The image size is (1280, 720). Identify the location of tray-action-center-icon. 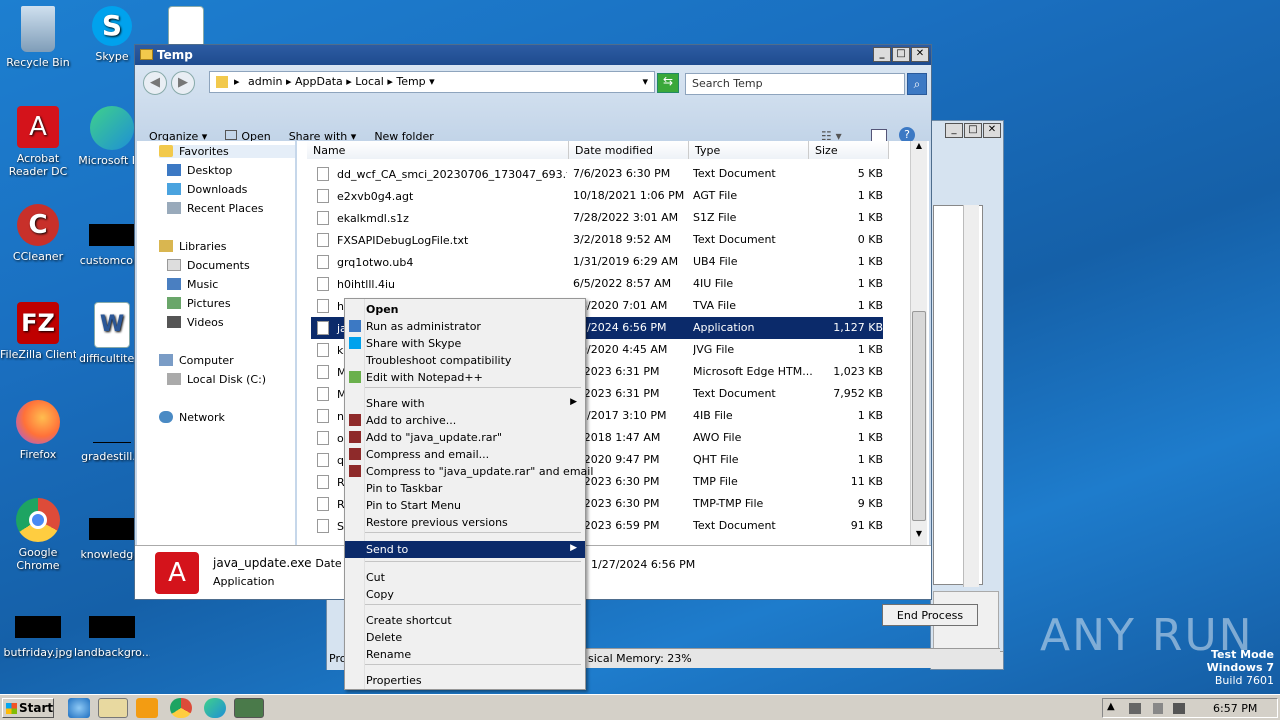
(1158, 708).